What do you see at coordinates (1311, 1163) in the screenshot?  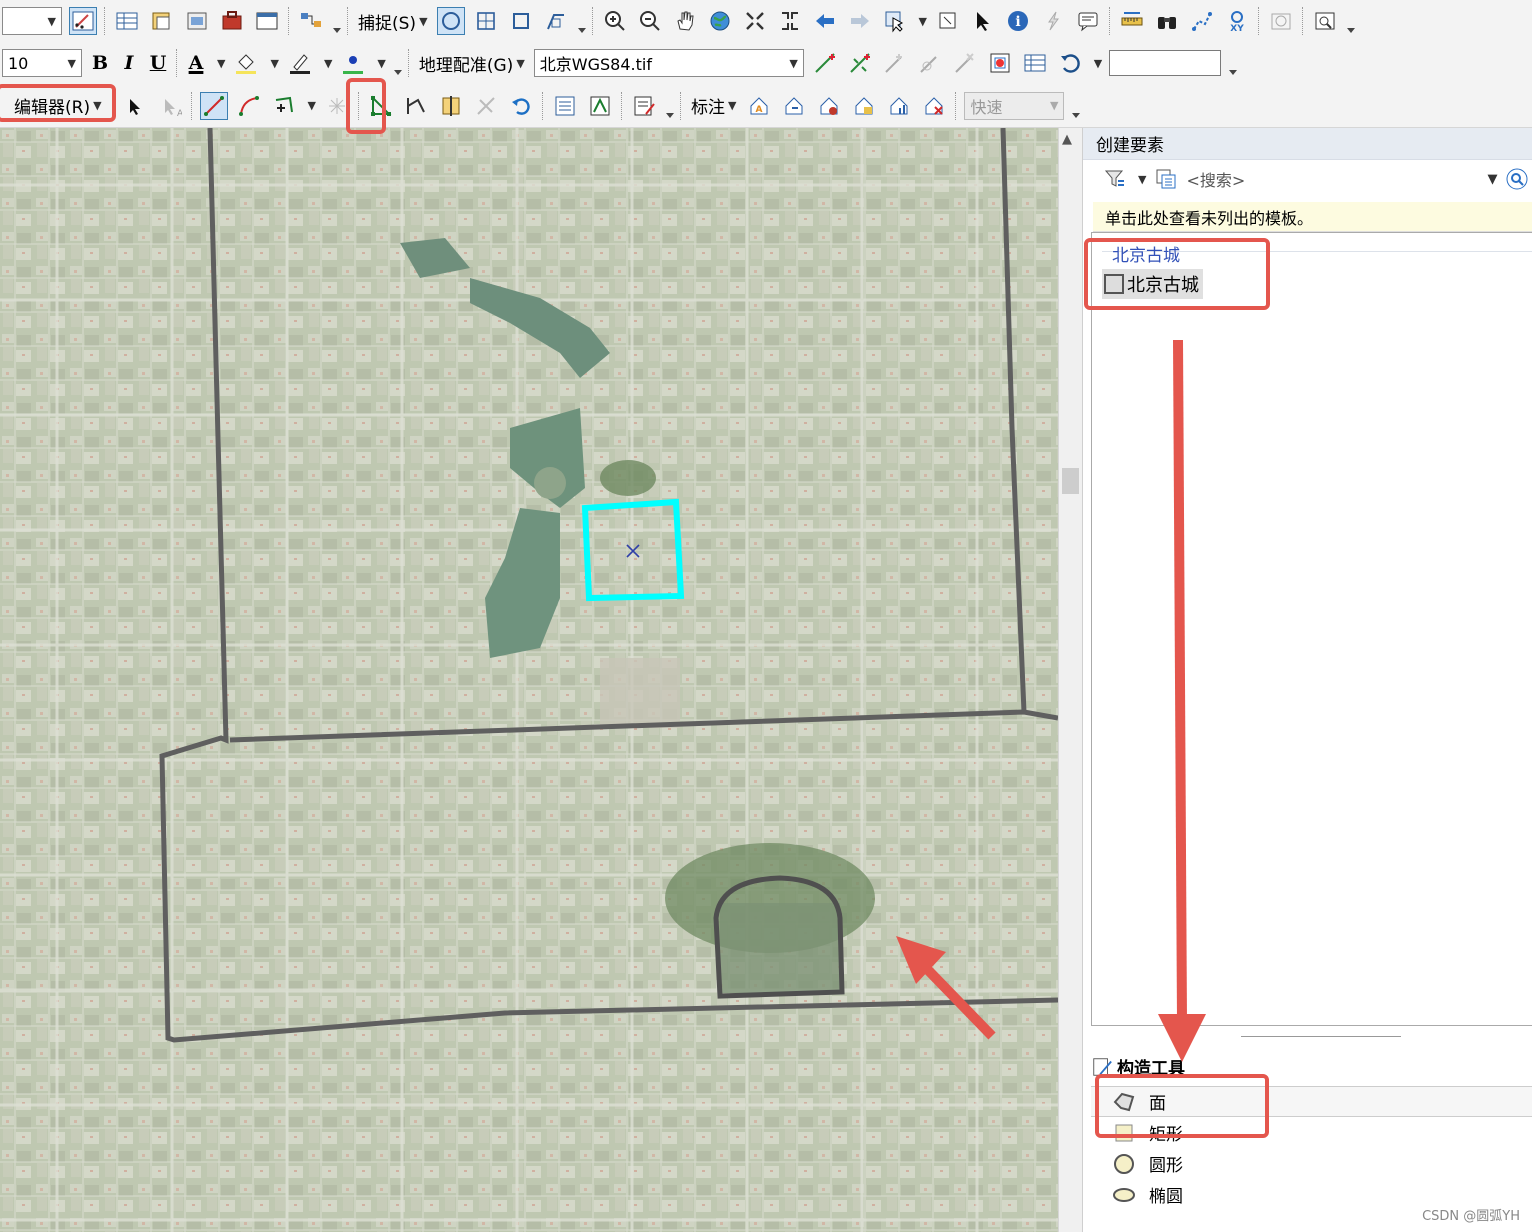 I see `tool-circle: 圆形` at bounding box center [1311, 1163].